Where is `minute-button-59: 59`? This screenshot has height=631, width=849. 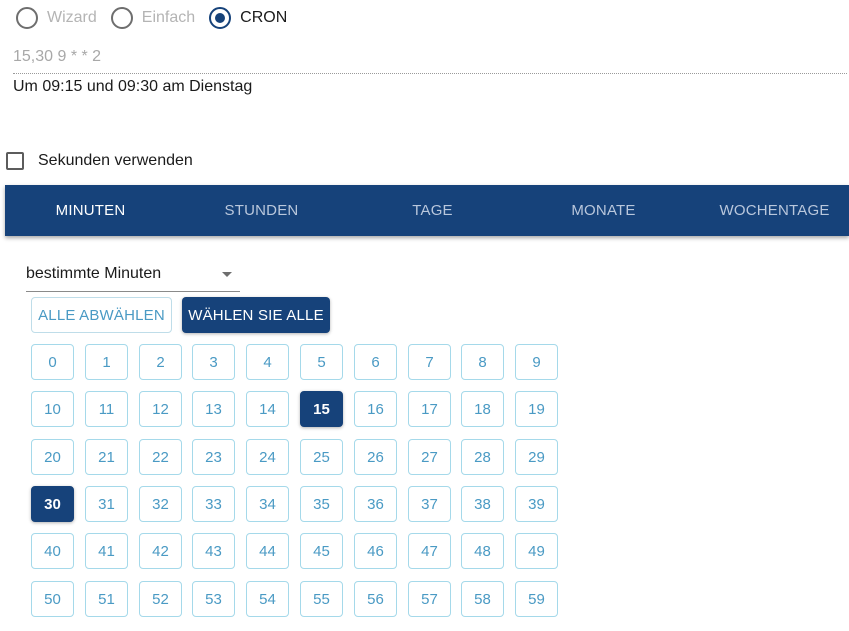
minute-button-59: 59 is located at coordinates (536, 599).